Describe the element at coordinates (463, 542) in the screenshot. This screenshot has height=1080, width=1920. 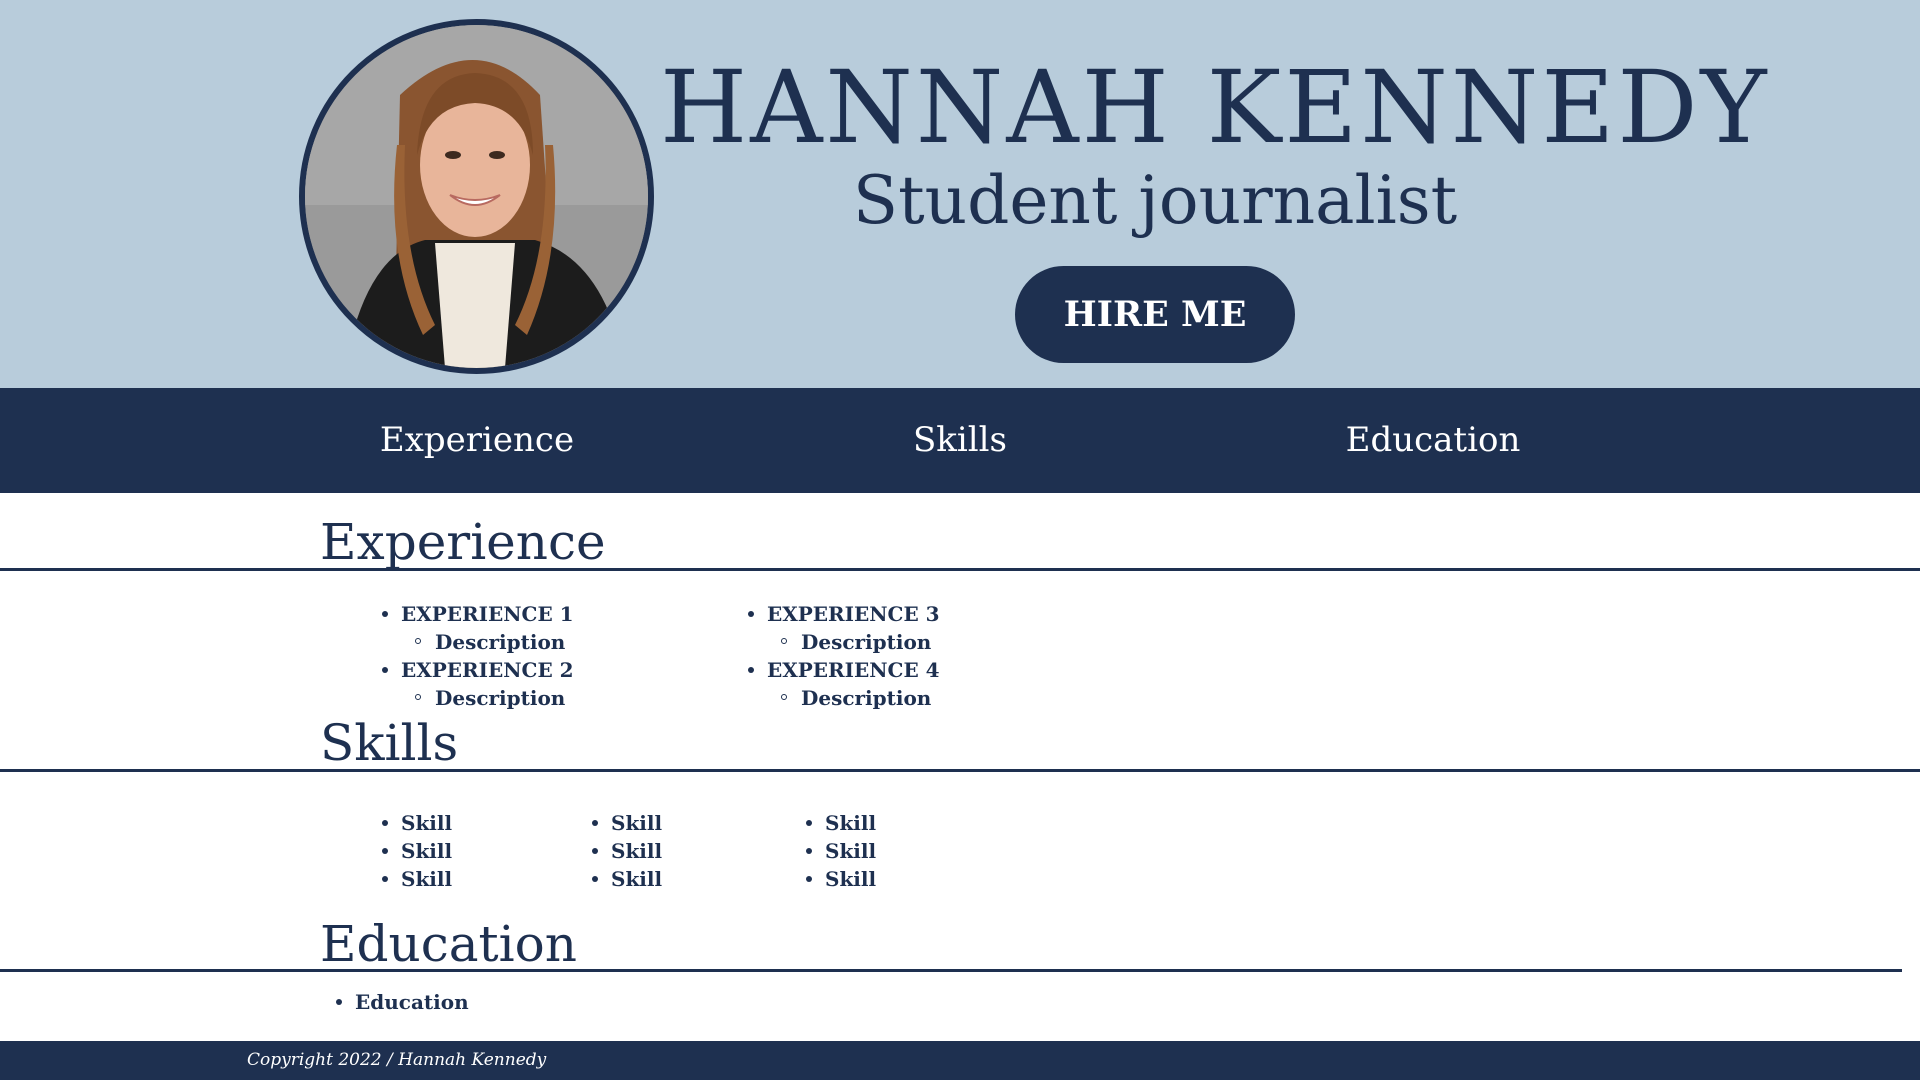
I see `experience-heading: Experience` at that location.